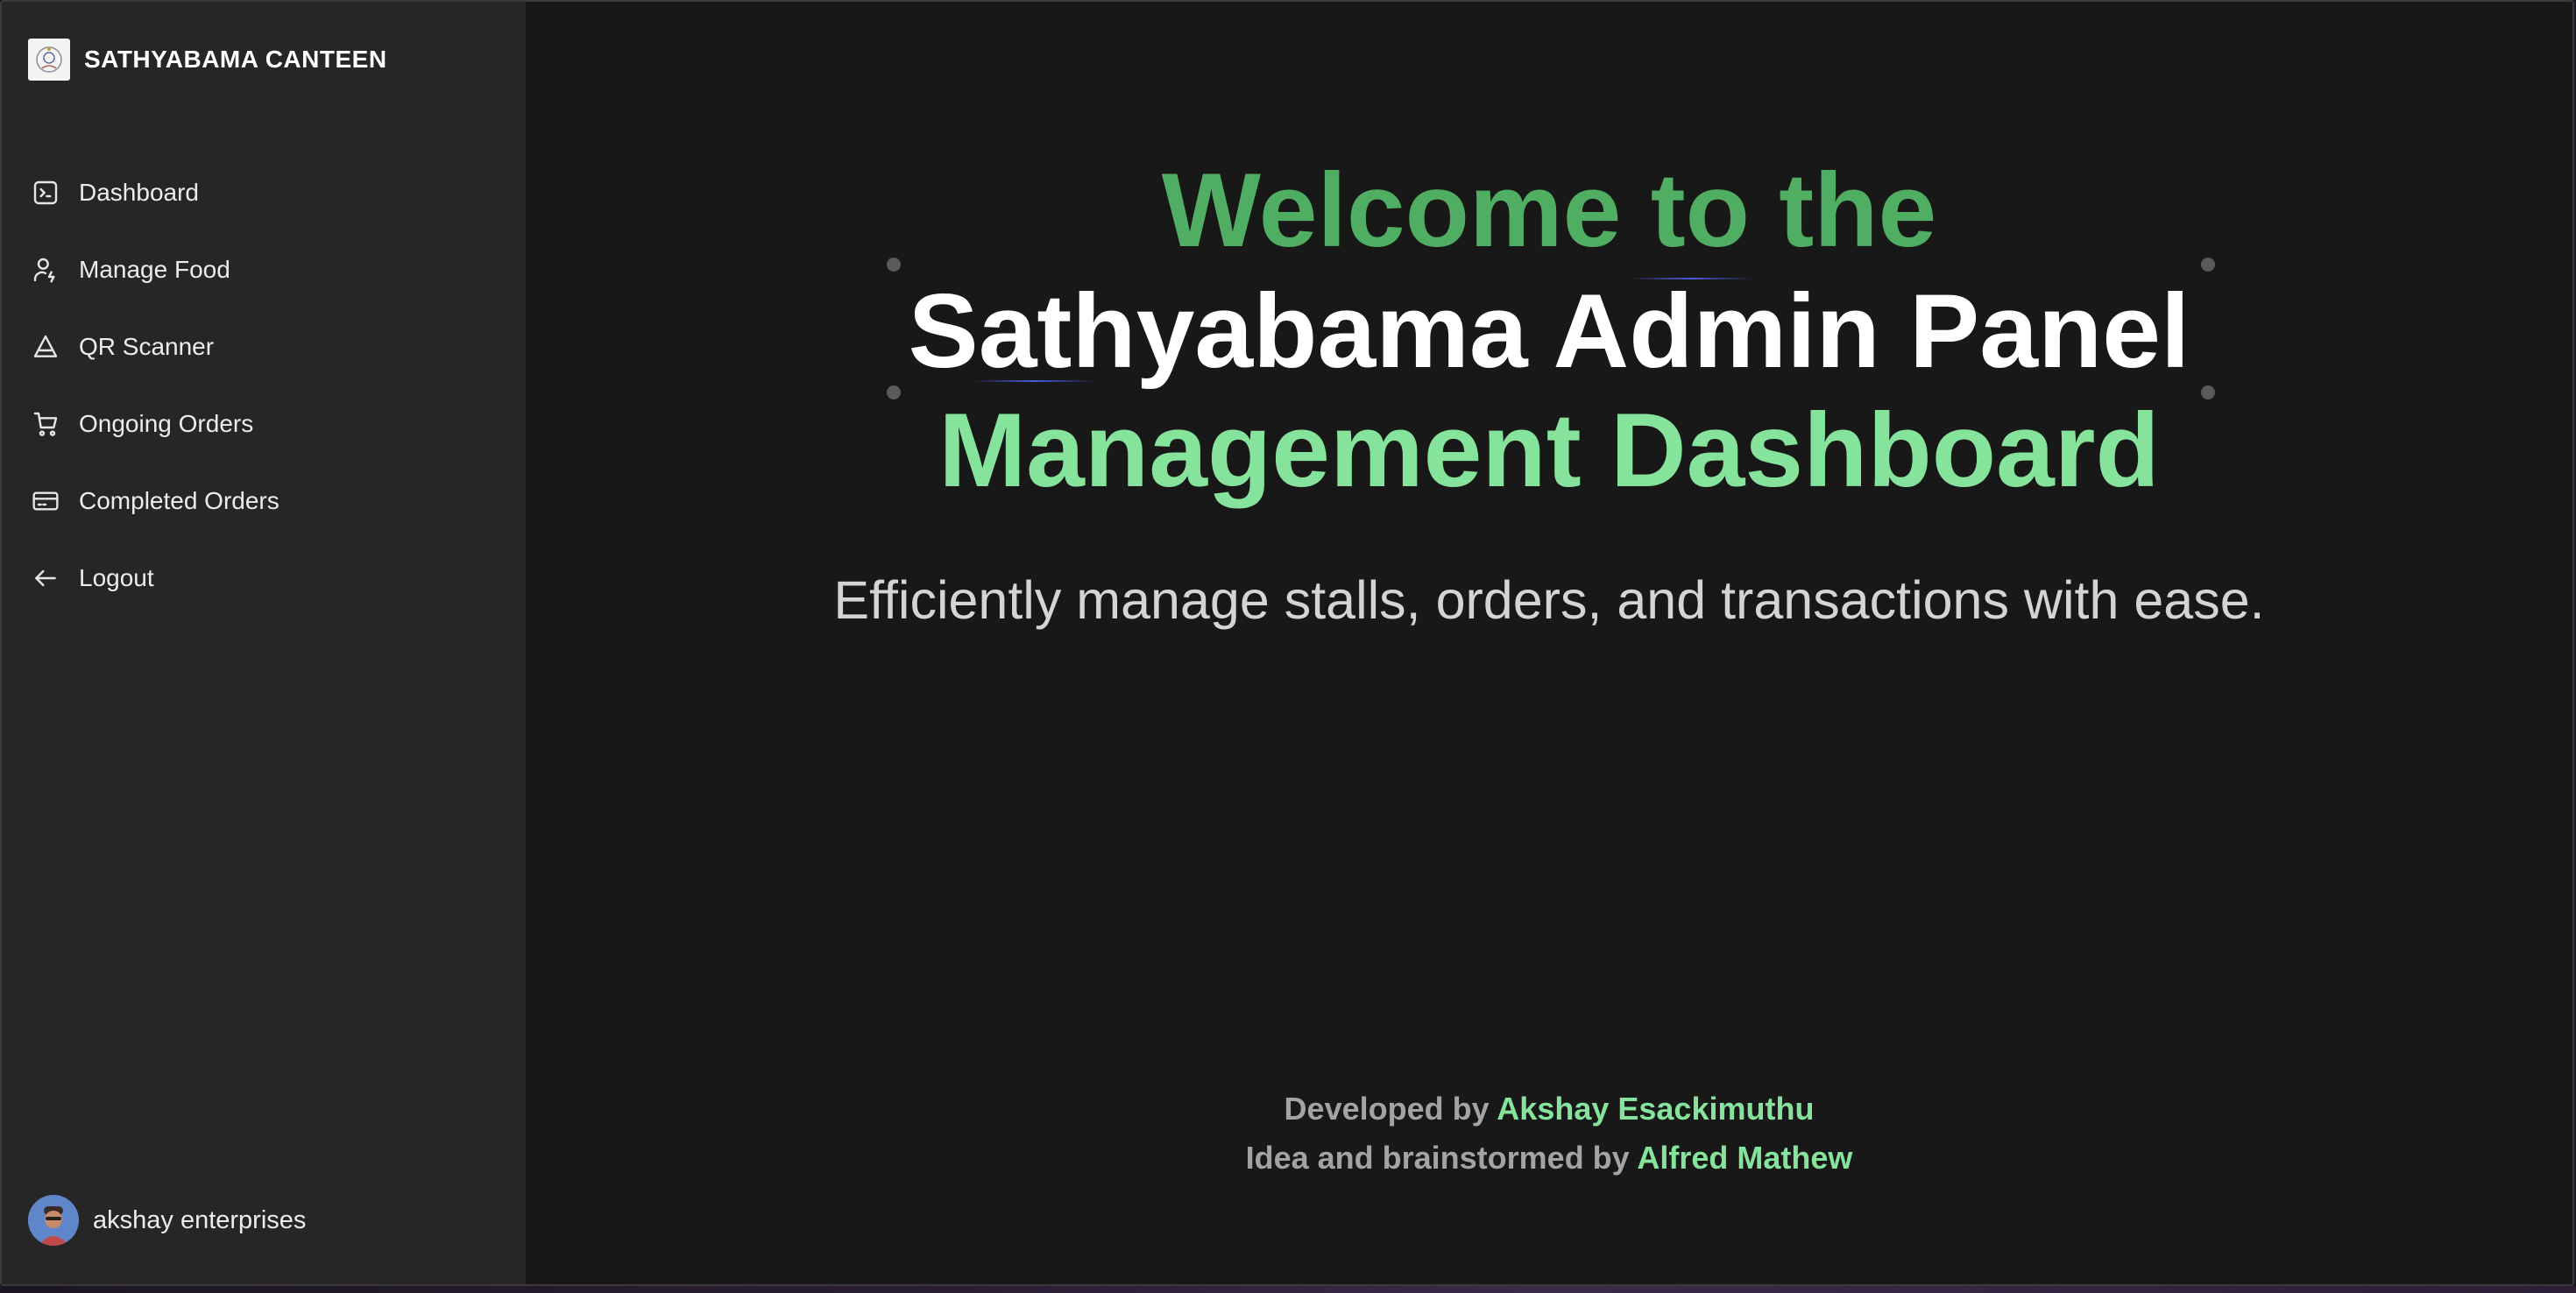  I want to click on triangle-scan-icon, so click(45, 347).